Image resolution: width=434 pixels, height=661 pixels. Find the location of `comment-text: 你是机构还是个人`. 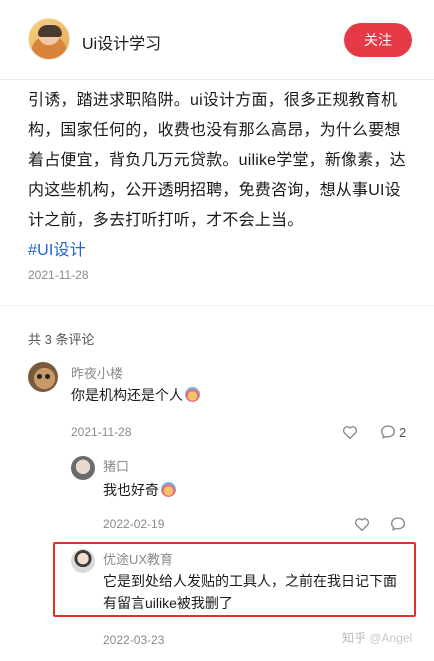

comment-text: 你是机构还是个人 is located at coordinates (135, 395).